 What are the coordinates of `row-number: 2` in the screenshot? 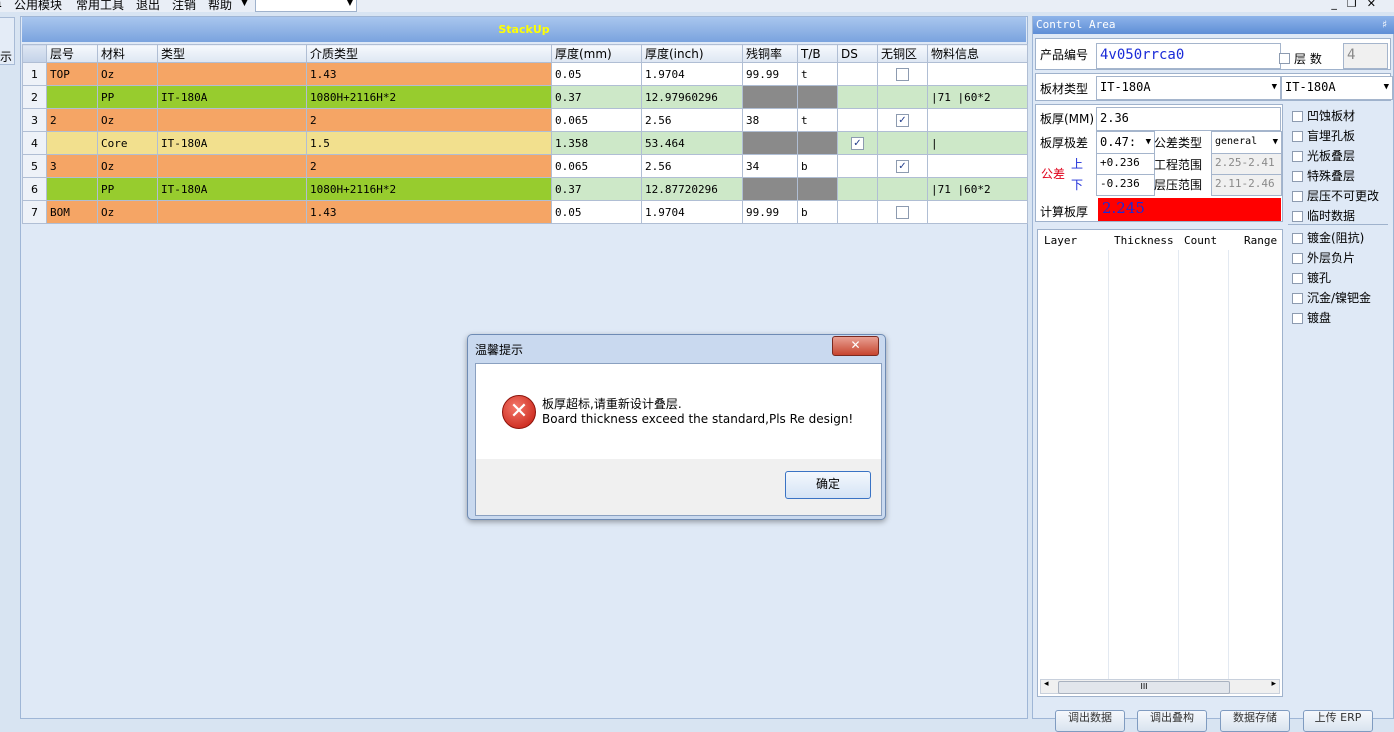 It's located at (34, 97).